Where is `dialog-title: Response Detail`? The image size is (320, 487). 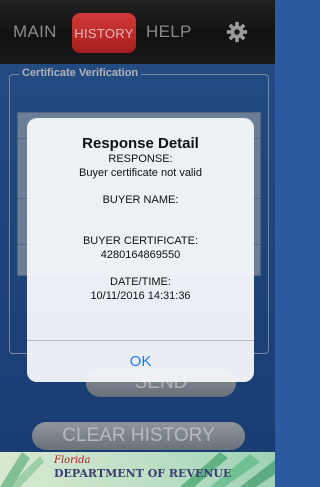 dialog-title: Response Detail is located at coordinates (140, 143).